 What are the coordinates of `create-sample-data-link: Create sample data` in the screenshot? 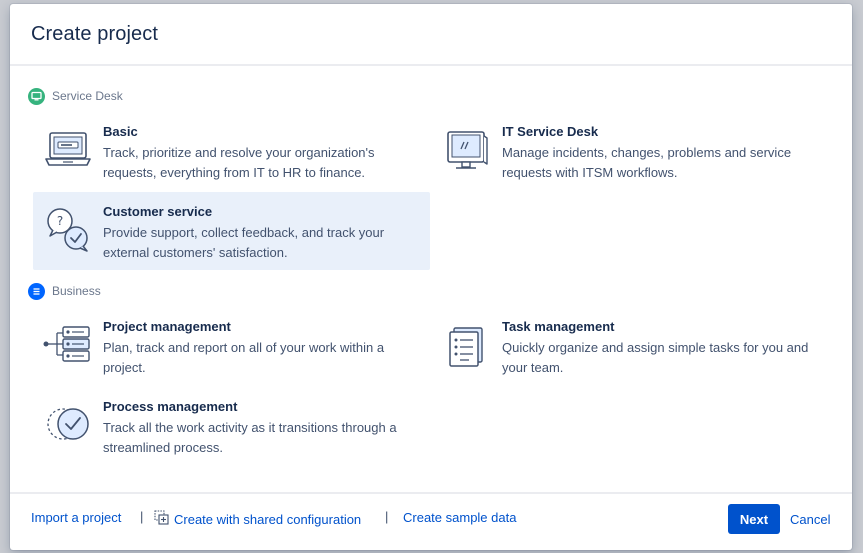 It's located at (459, 517).